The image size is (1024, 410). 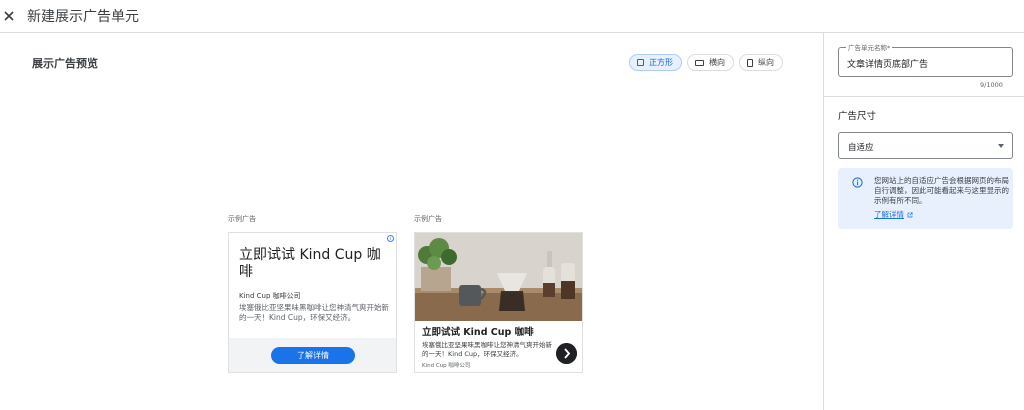 What do you see at coordinates (766, 62) in the screenshot?
I see `chip-portrait-label: 纵向` at bounding box center [766, 62].